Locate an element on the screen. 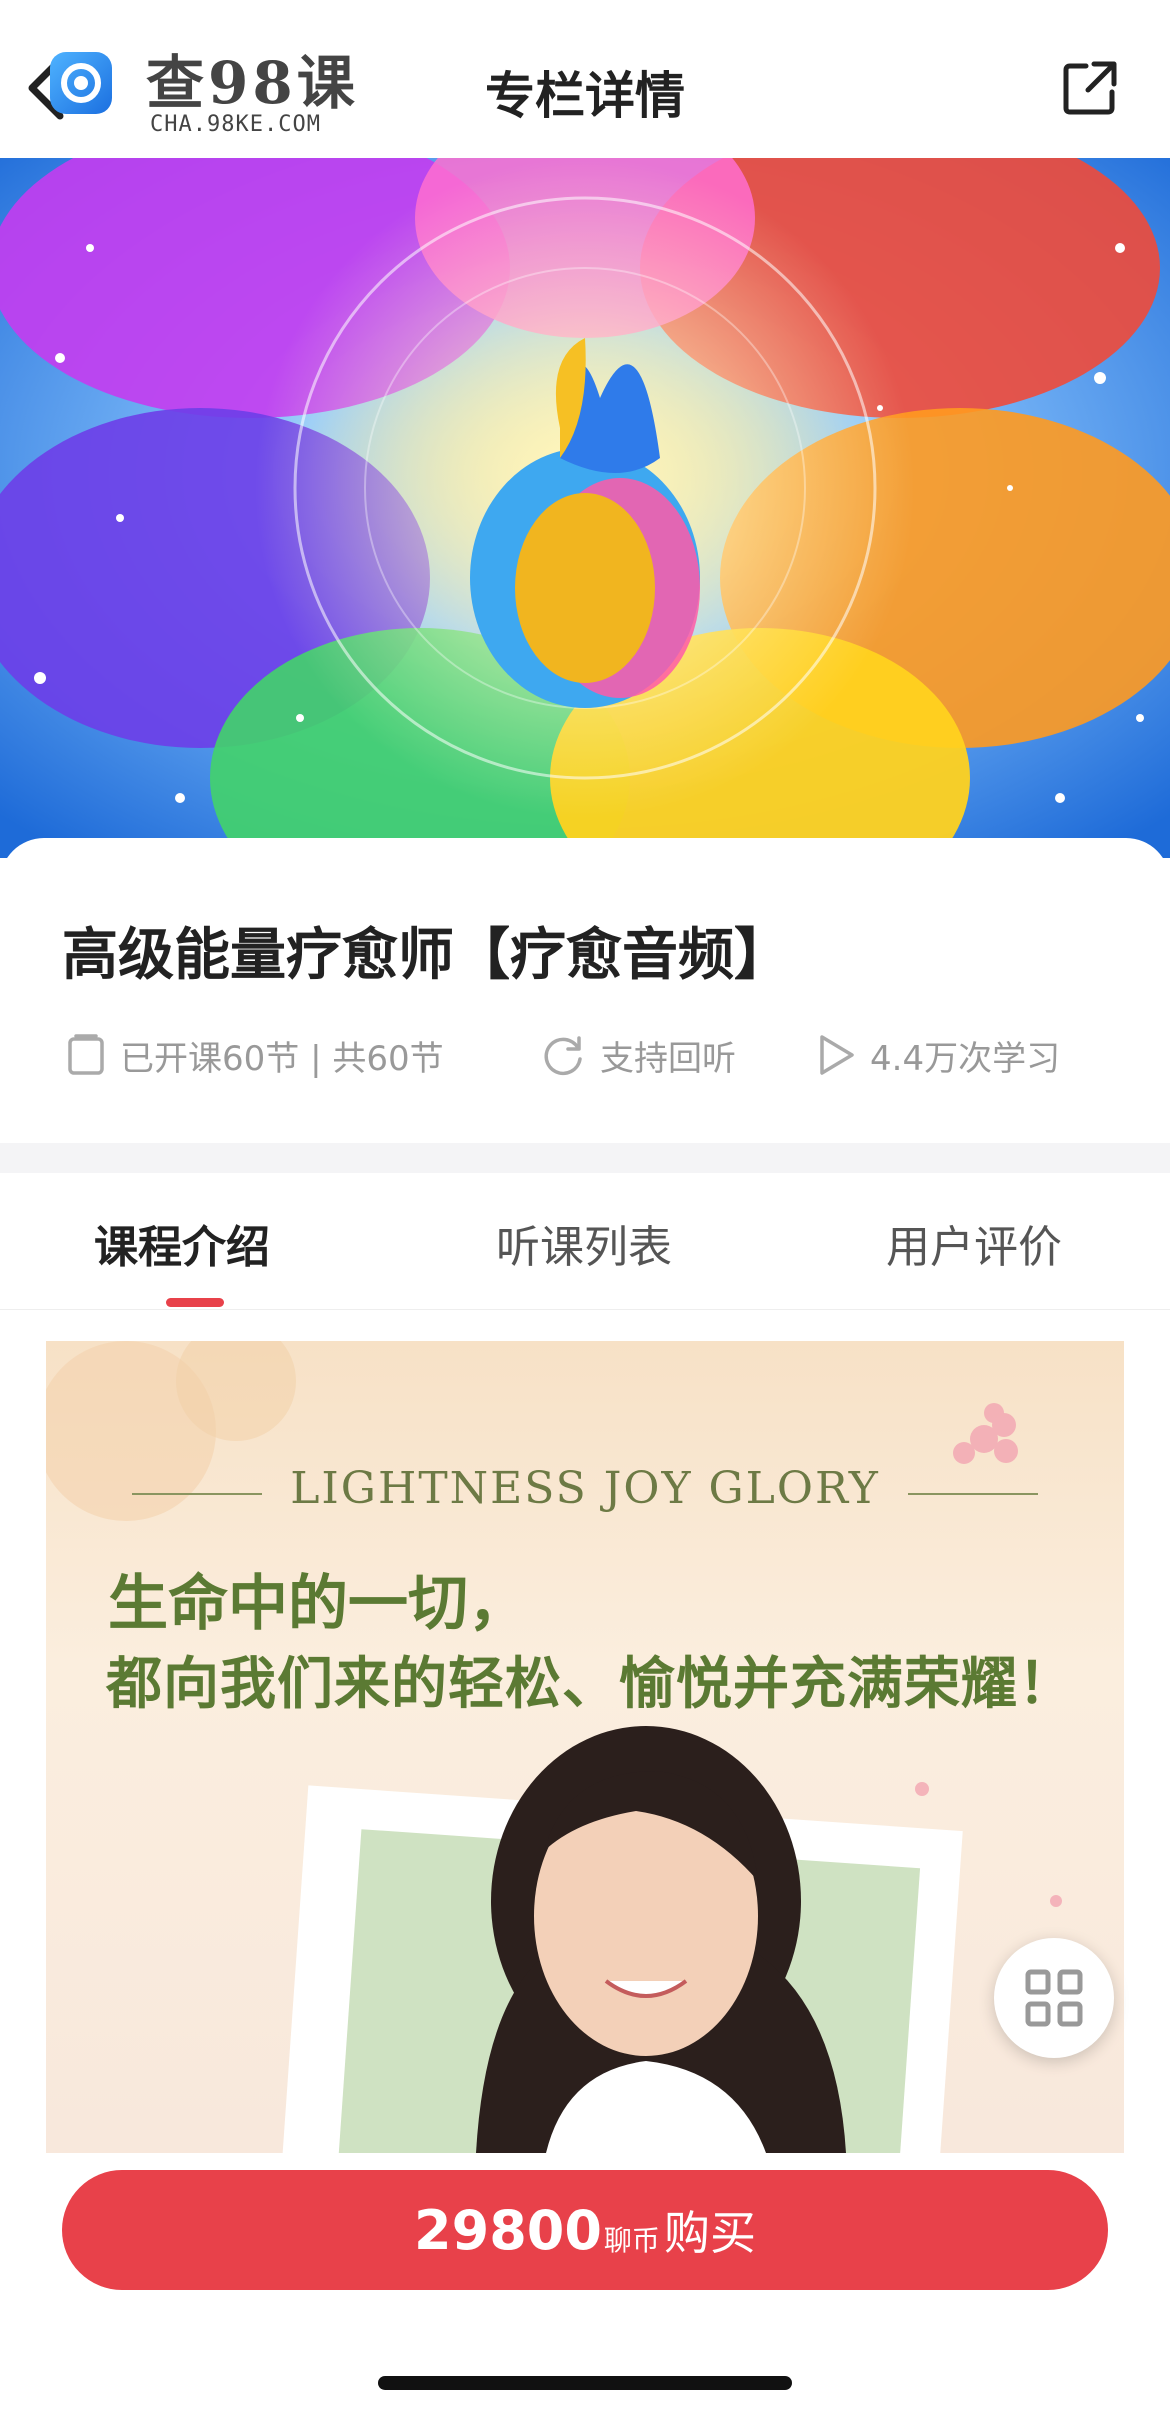 This screenshot has width=1170, height=2415. buy-currency-unit: 聊币 is located at coordinates (631, 2240).